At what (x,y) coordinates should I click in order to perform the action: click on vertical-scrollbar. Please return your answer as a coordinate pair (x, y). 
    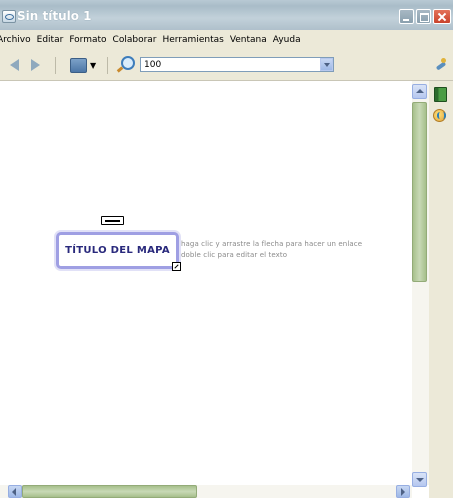
    Looking at the image, I should click on (420, 284).